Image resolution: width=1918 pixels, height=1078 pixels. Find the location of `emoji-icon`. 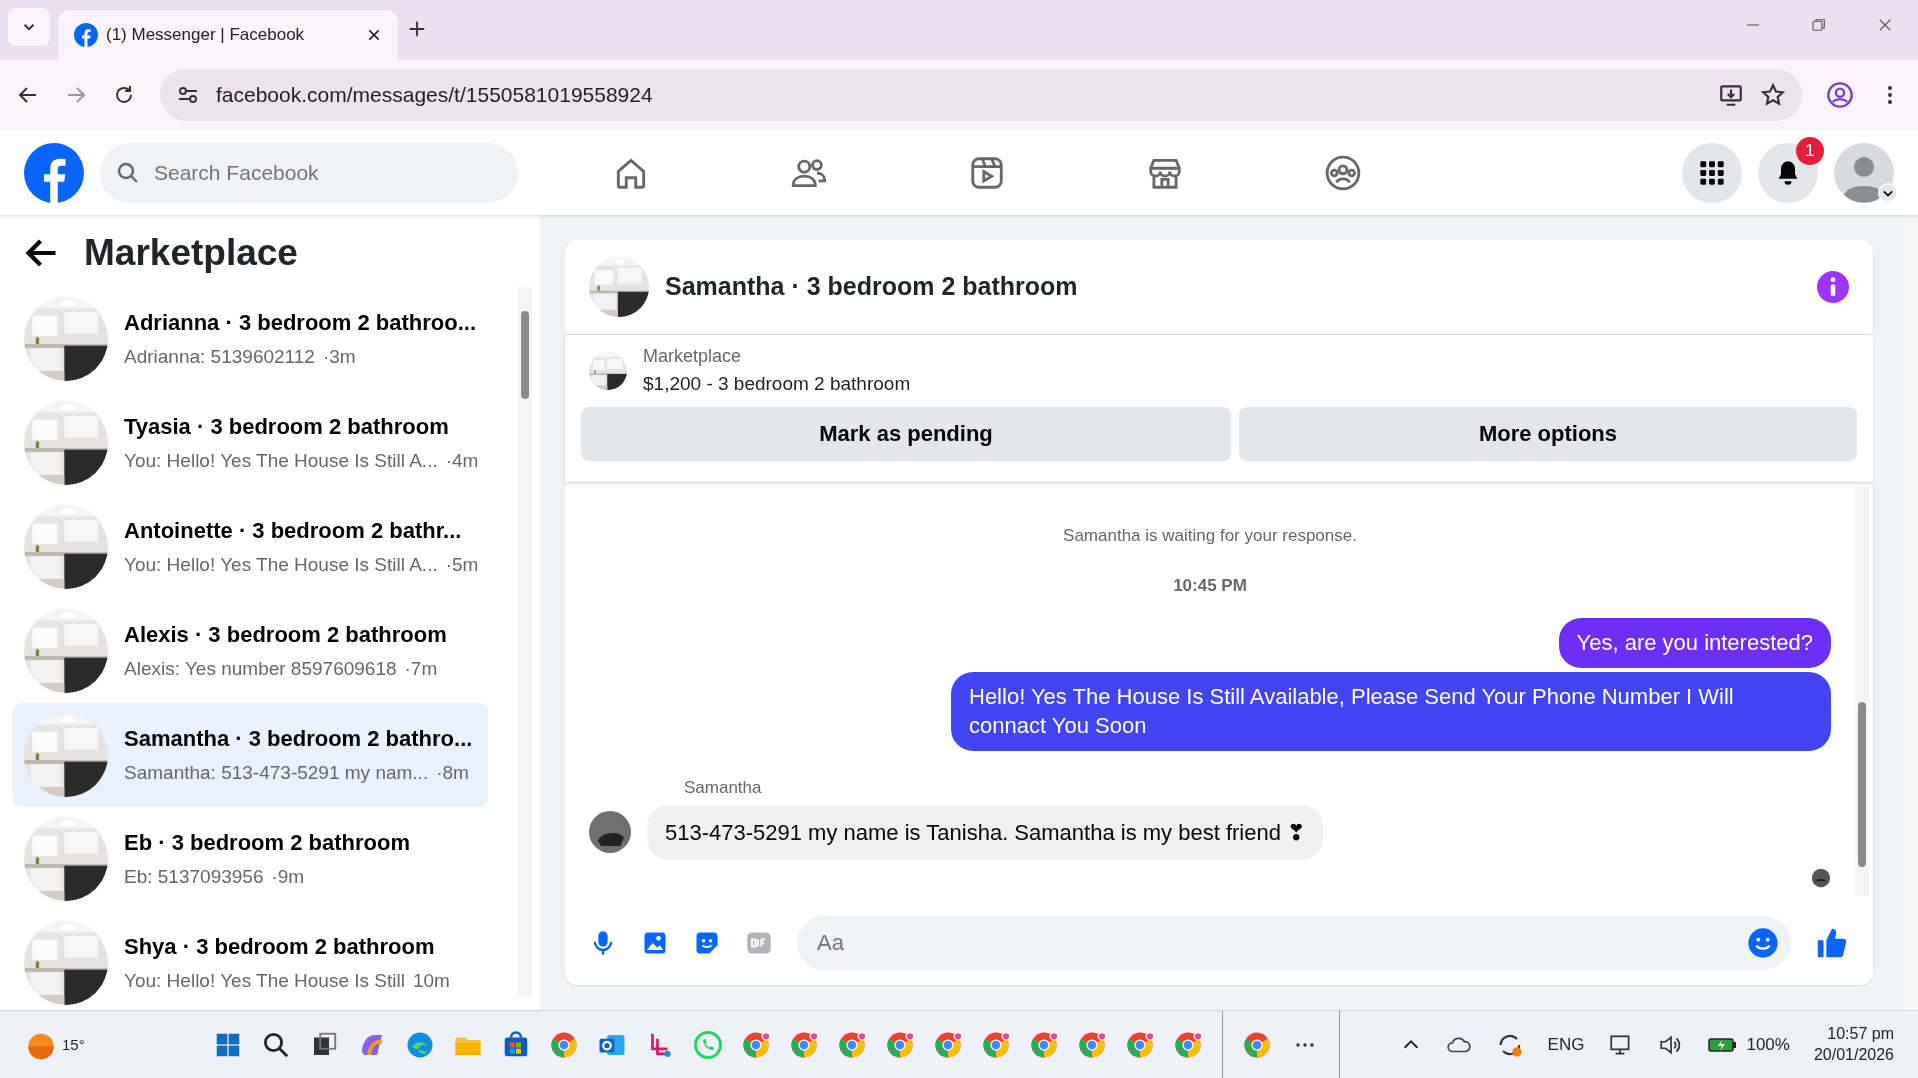

emoji-icon is located at coordinates (1763, 942).